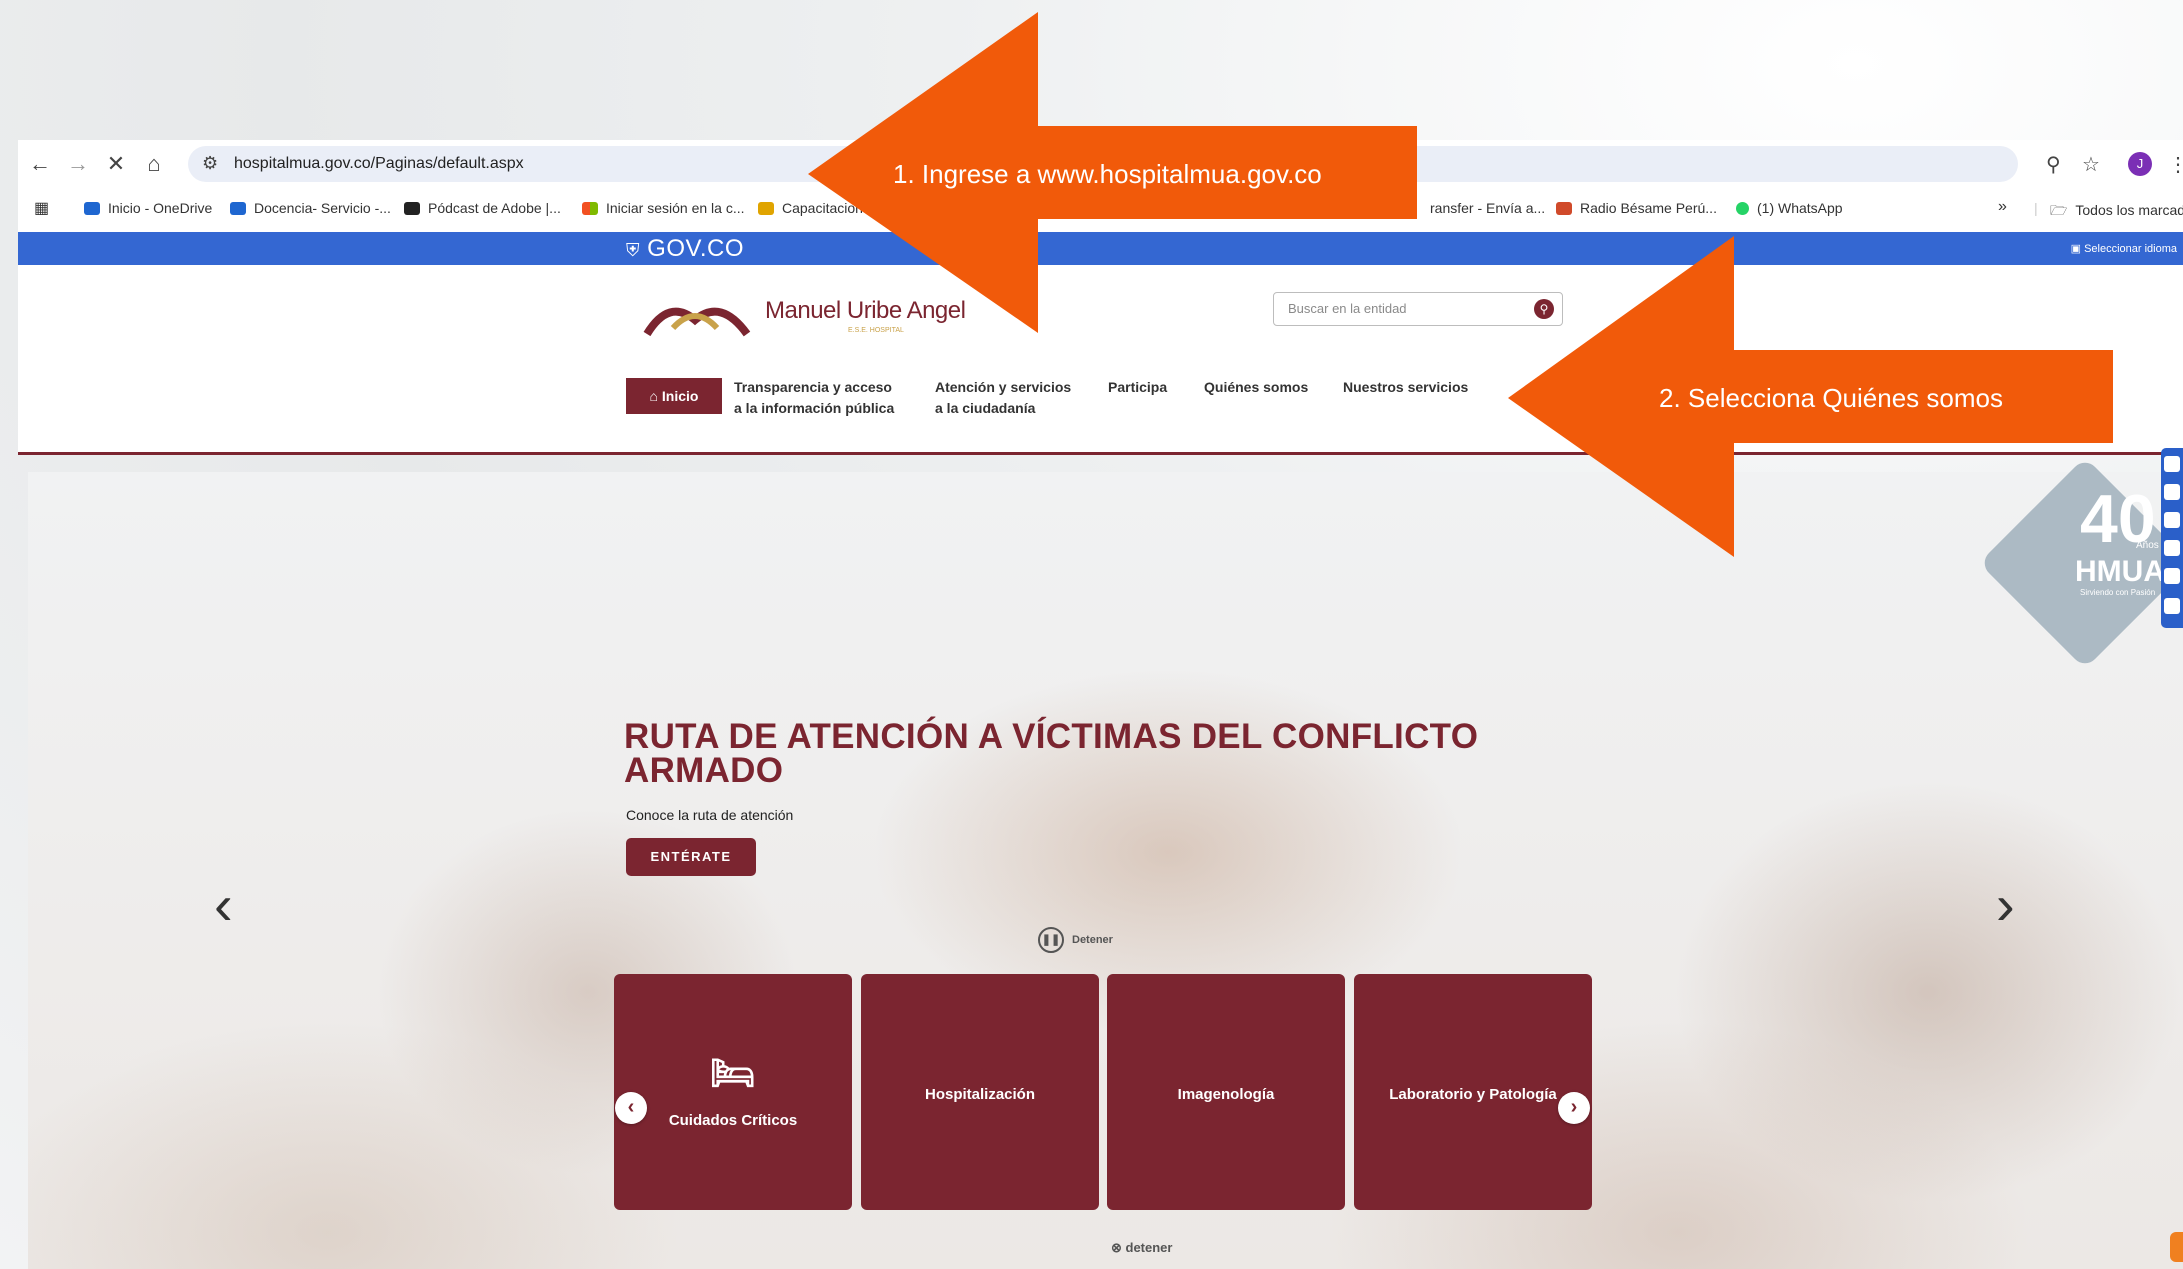 The width and height of the screenshot is (2183, 1269). What do you see at coordinates (1831, 398) in the screenshot?
I see `annotation-step-2: 2. Selecciona Quiénes somos` at bounding box center [1831, 398].